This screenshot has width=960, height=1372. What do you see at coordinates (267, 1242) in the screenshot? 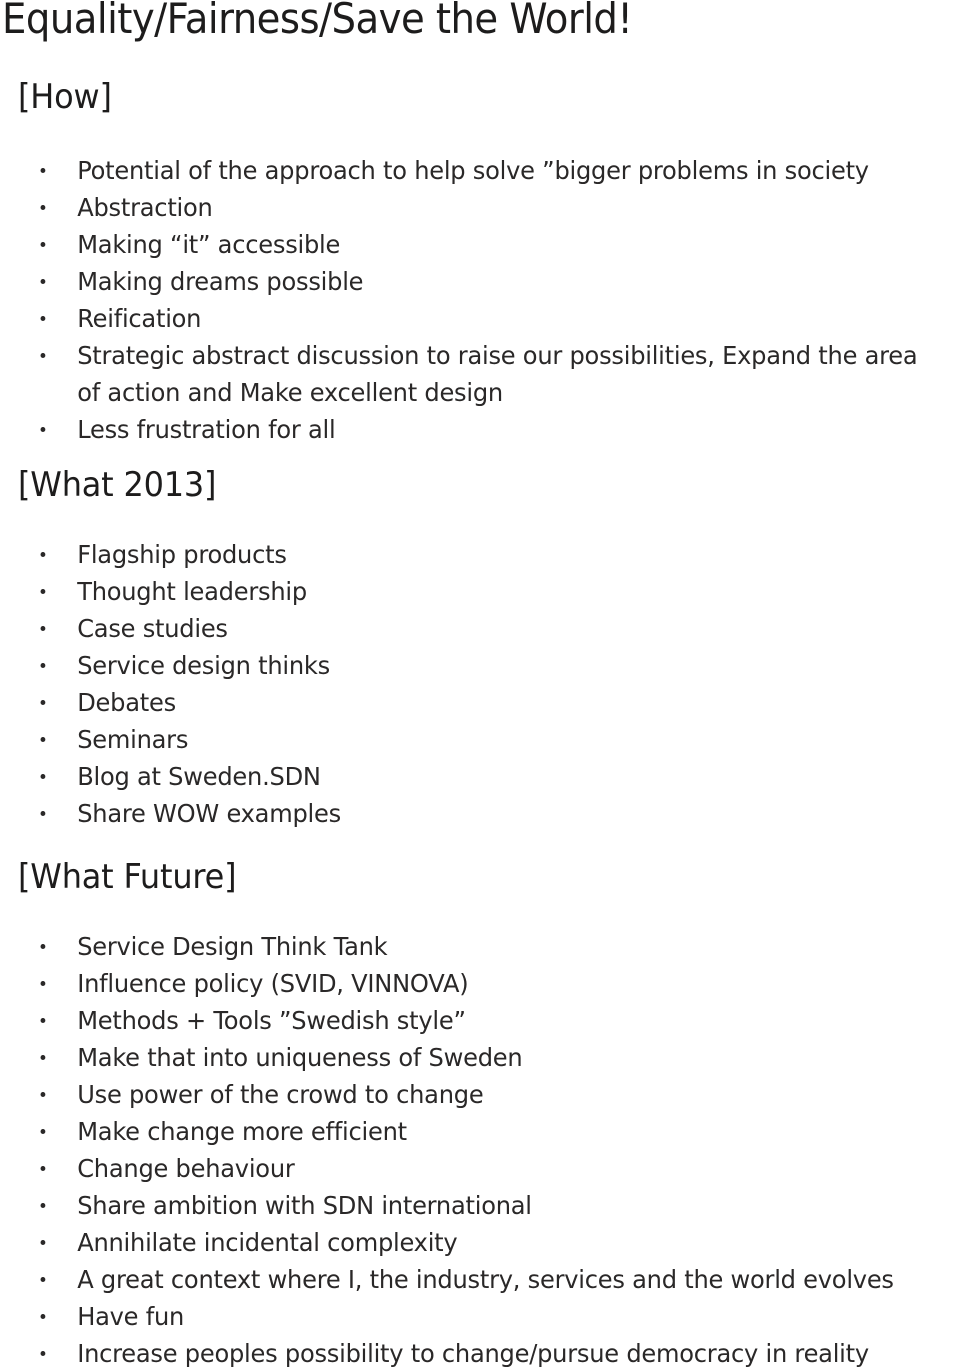
I see `list-item-label: Annihilate incidental complexity` at bounding box center [267, 1242].